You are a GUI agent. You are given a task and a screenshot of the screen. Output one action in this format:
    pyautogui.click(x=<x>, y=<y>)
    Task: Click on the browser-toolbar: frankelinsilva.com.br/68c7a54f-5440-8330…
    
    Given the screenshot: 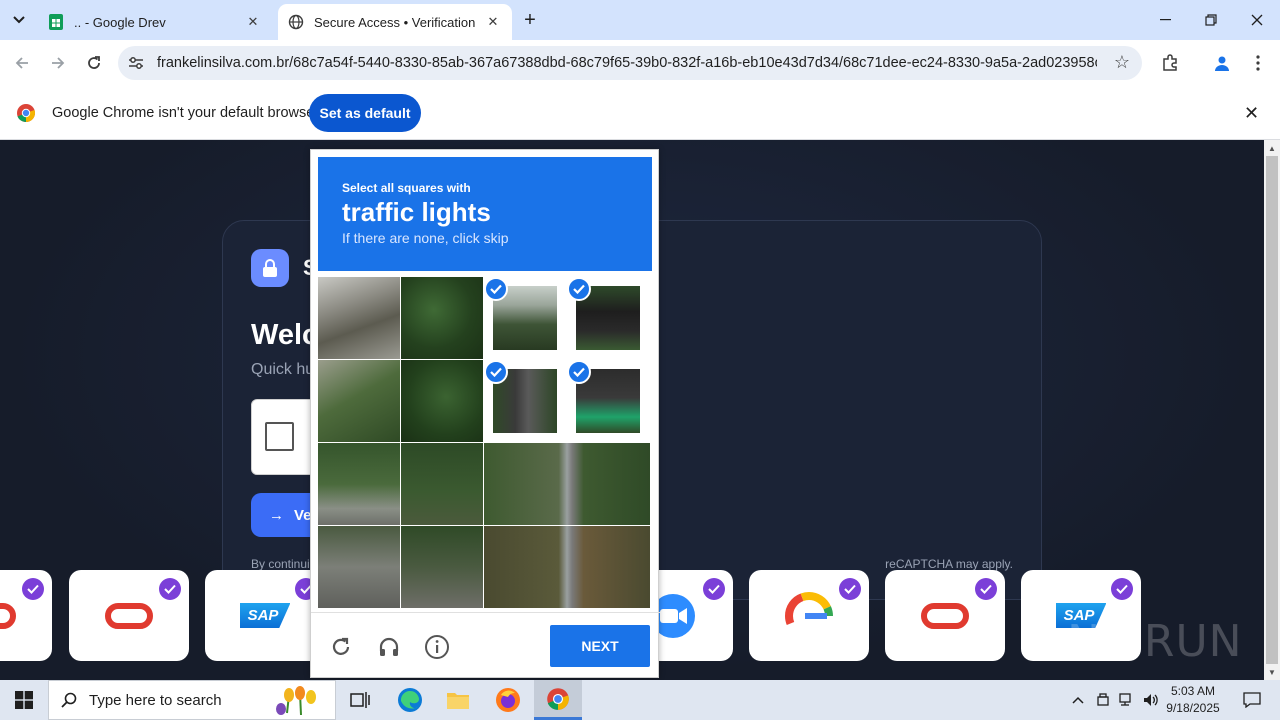 What is the action you would take?
    pyautogui.click(x=640, y=63)
    